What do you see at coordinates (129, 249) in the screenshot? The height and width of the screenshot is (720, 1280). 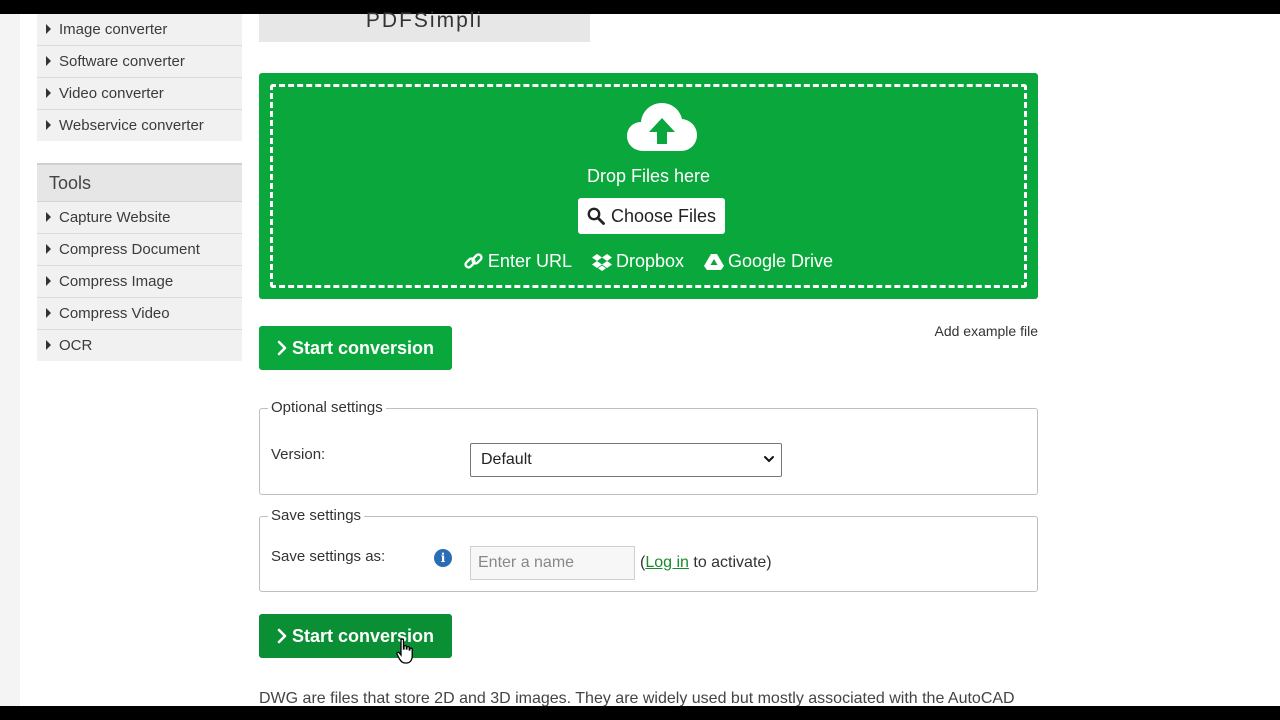 I see `sidebar-item-label: Compress Document` at bounding box center [129, 249].